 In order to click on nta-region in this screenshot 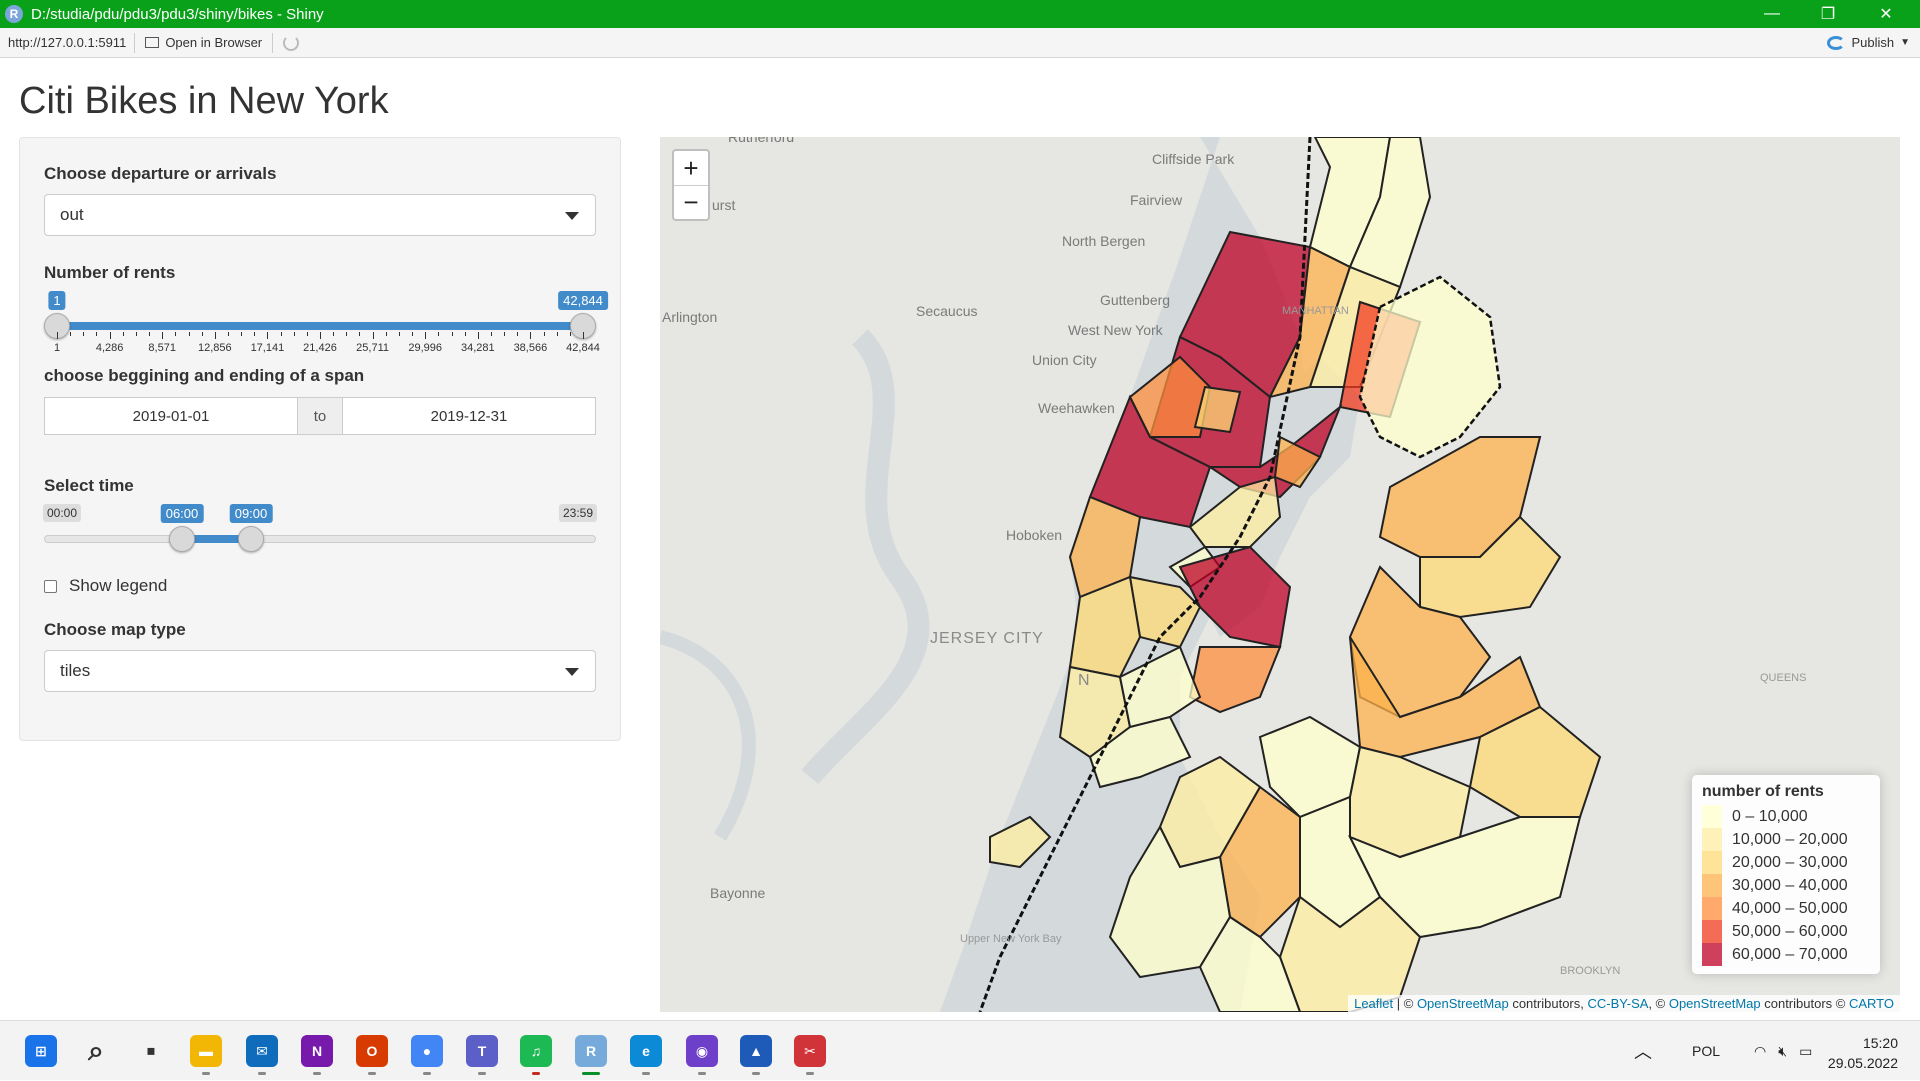, I will do `click(1235, 680)`.